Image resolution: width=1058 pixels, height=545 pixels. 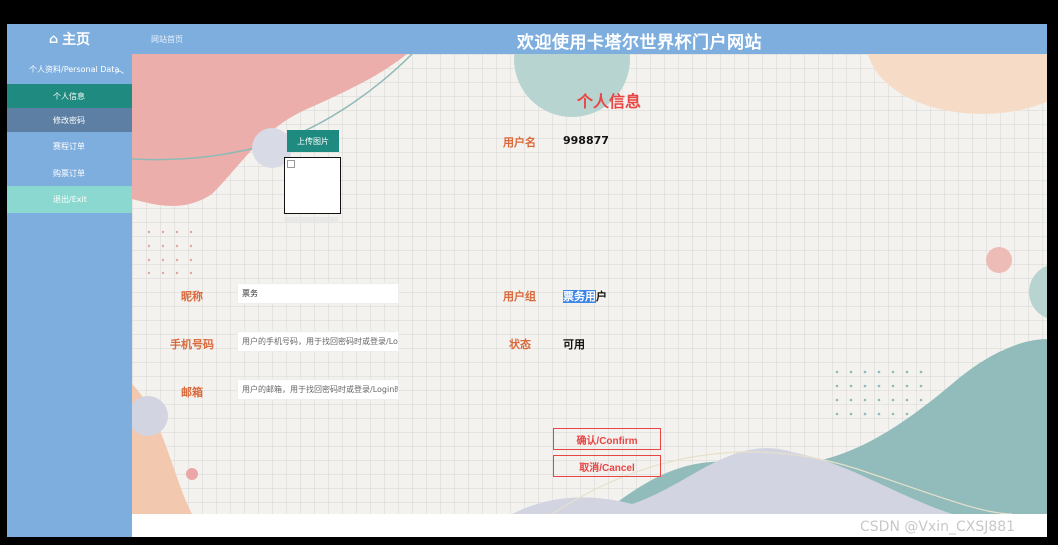 I want to click on cancel-button: 取消/Cancel, so click(x=607, y=466).